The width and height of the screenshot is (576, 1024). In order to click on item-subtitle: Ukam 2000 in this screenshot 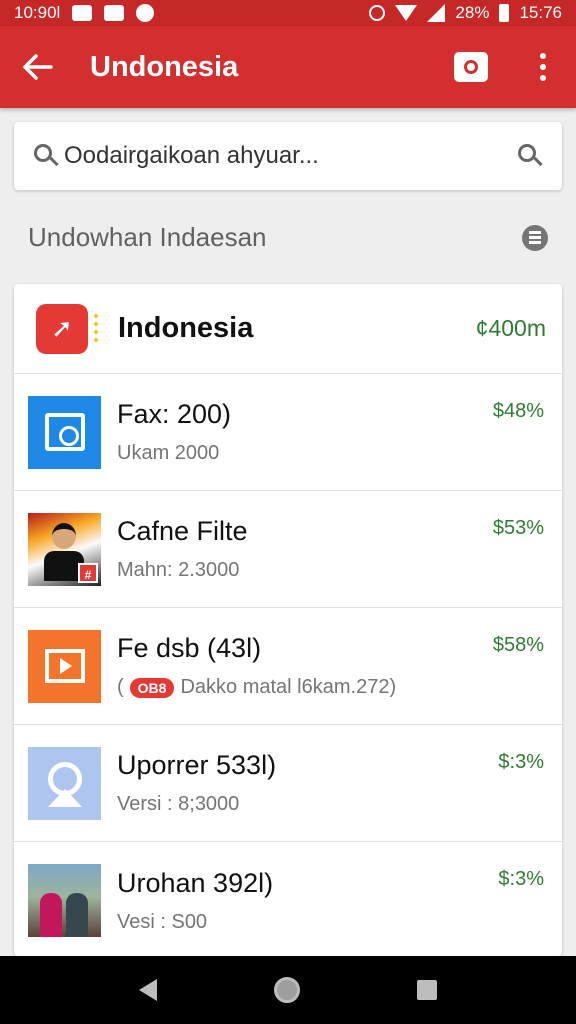, I will do `click(168, 453)`.